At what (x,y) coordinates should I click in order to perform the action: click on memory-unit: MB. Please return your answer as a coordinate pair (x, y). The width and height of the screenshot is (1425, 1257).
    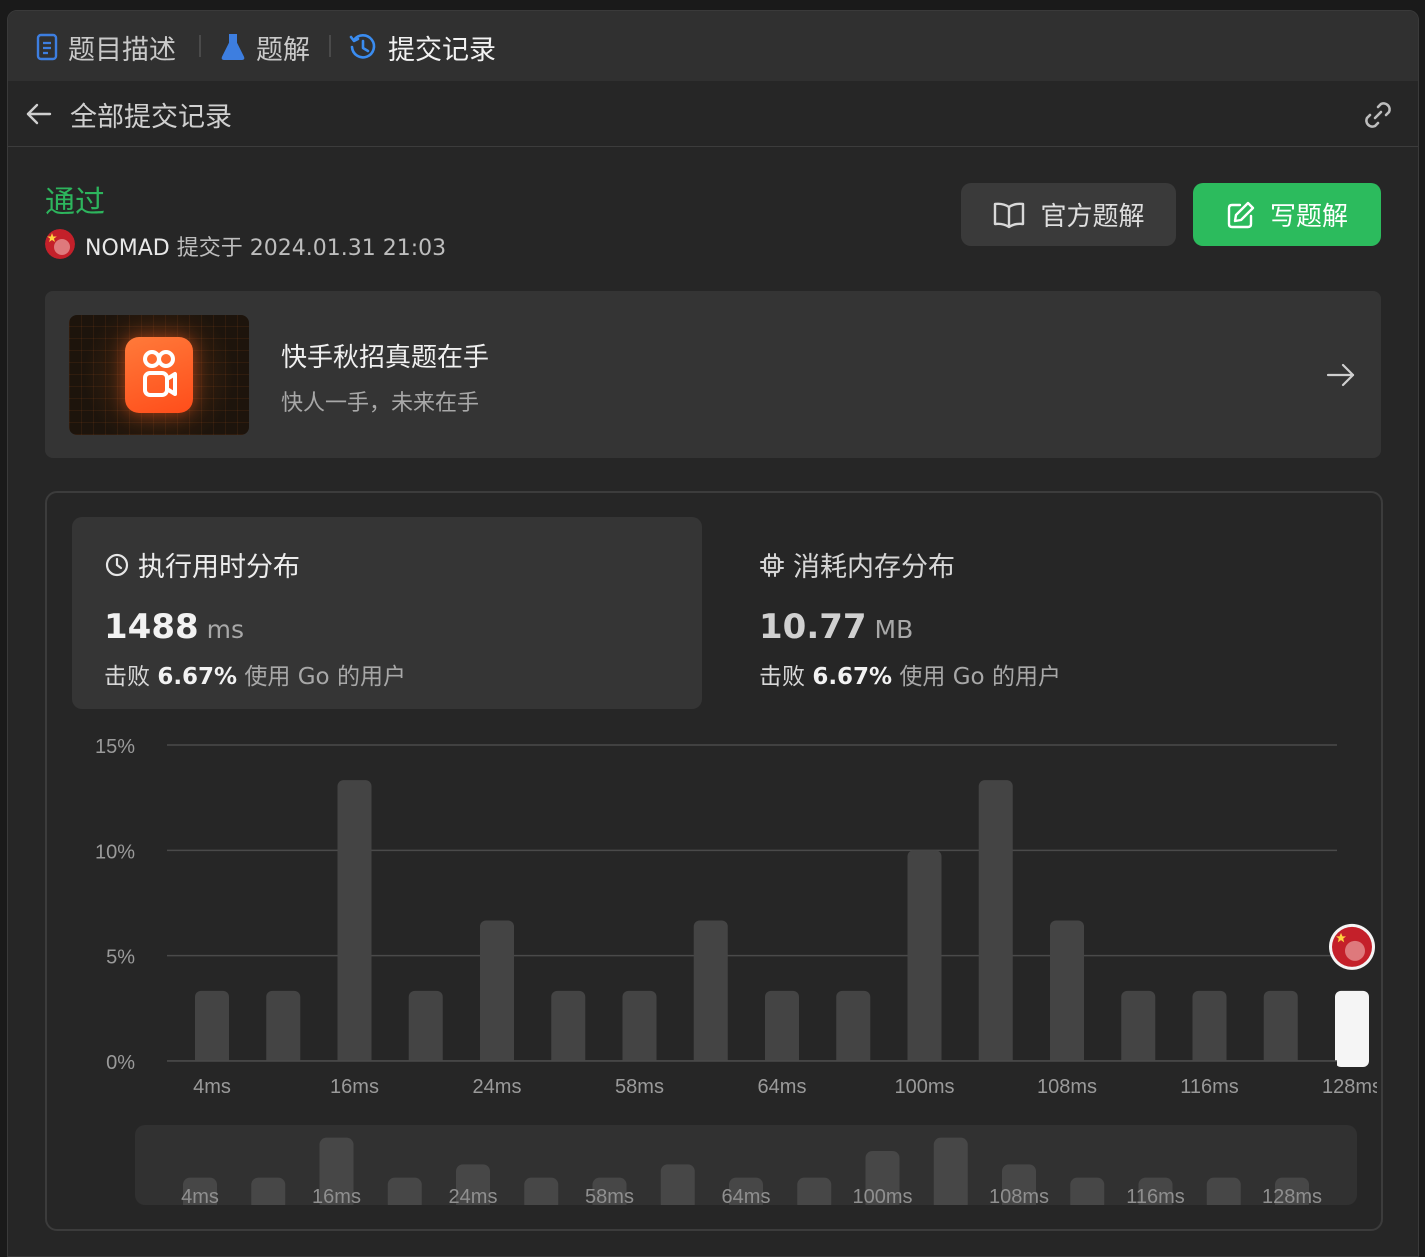
    Looking at the image, I should click on (894, 629).